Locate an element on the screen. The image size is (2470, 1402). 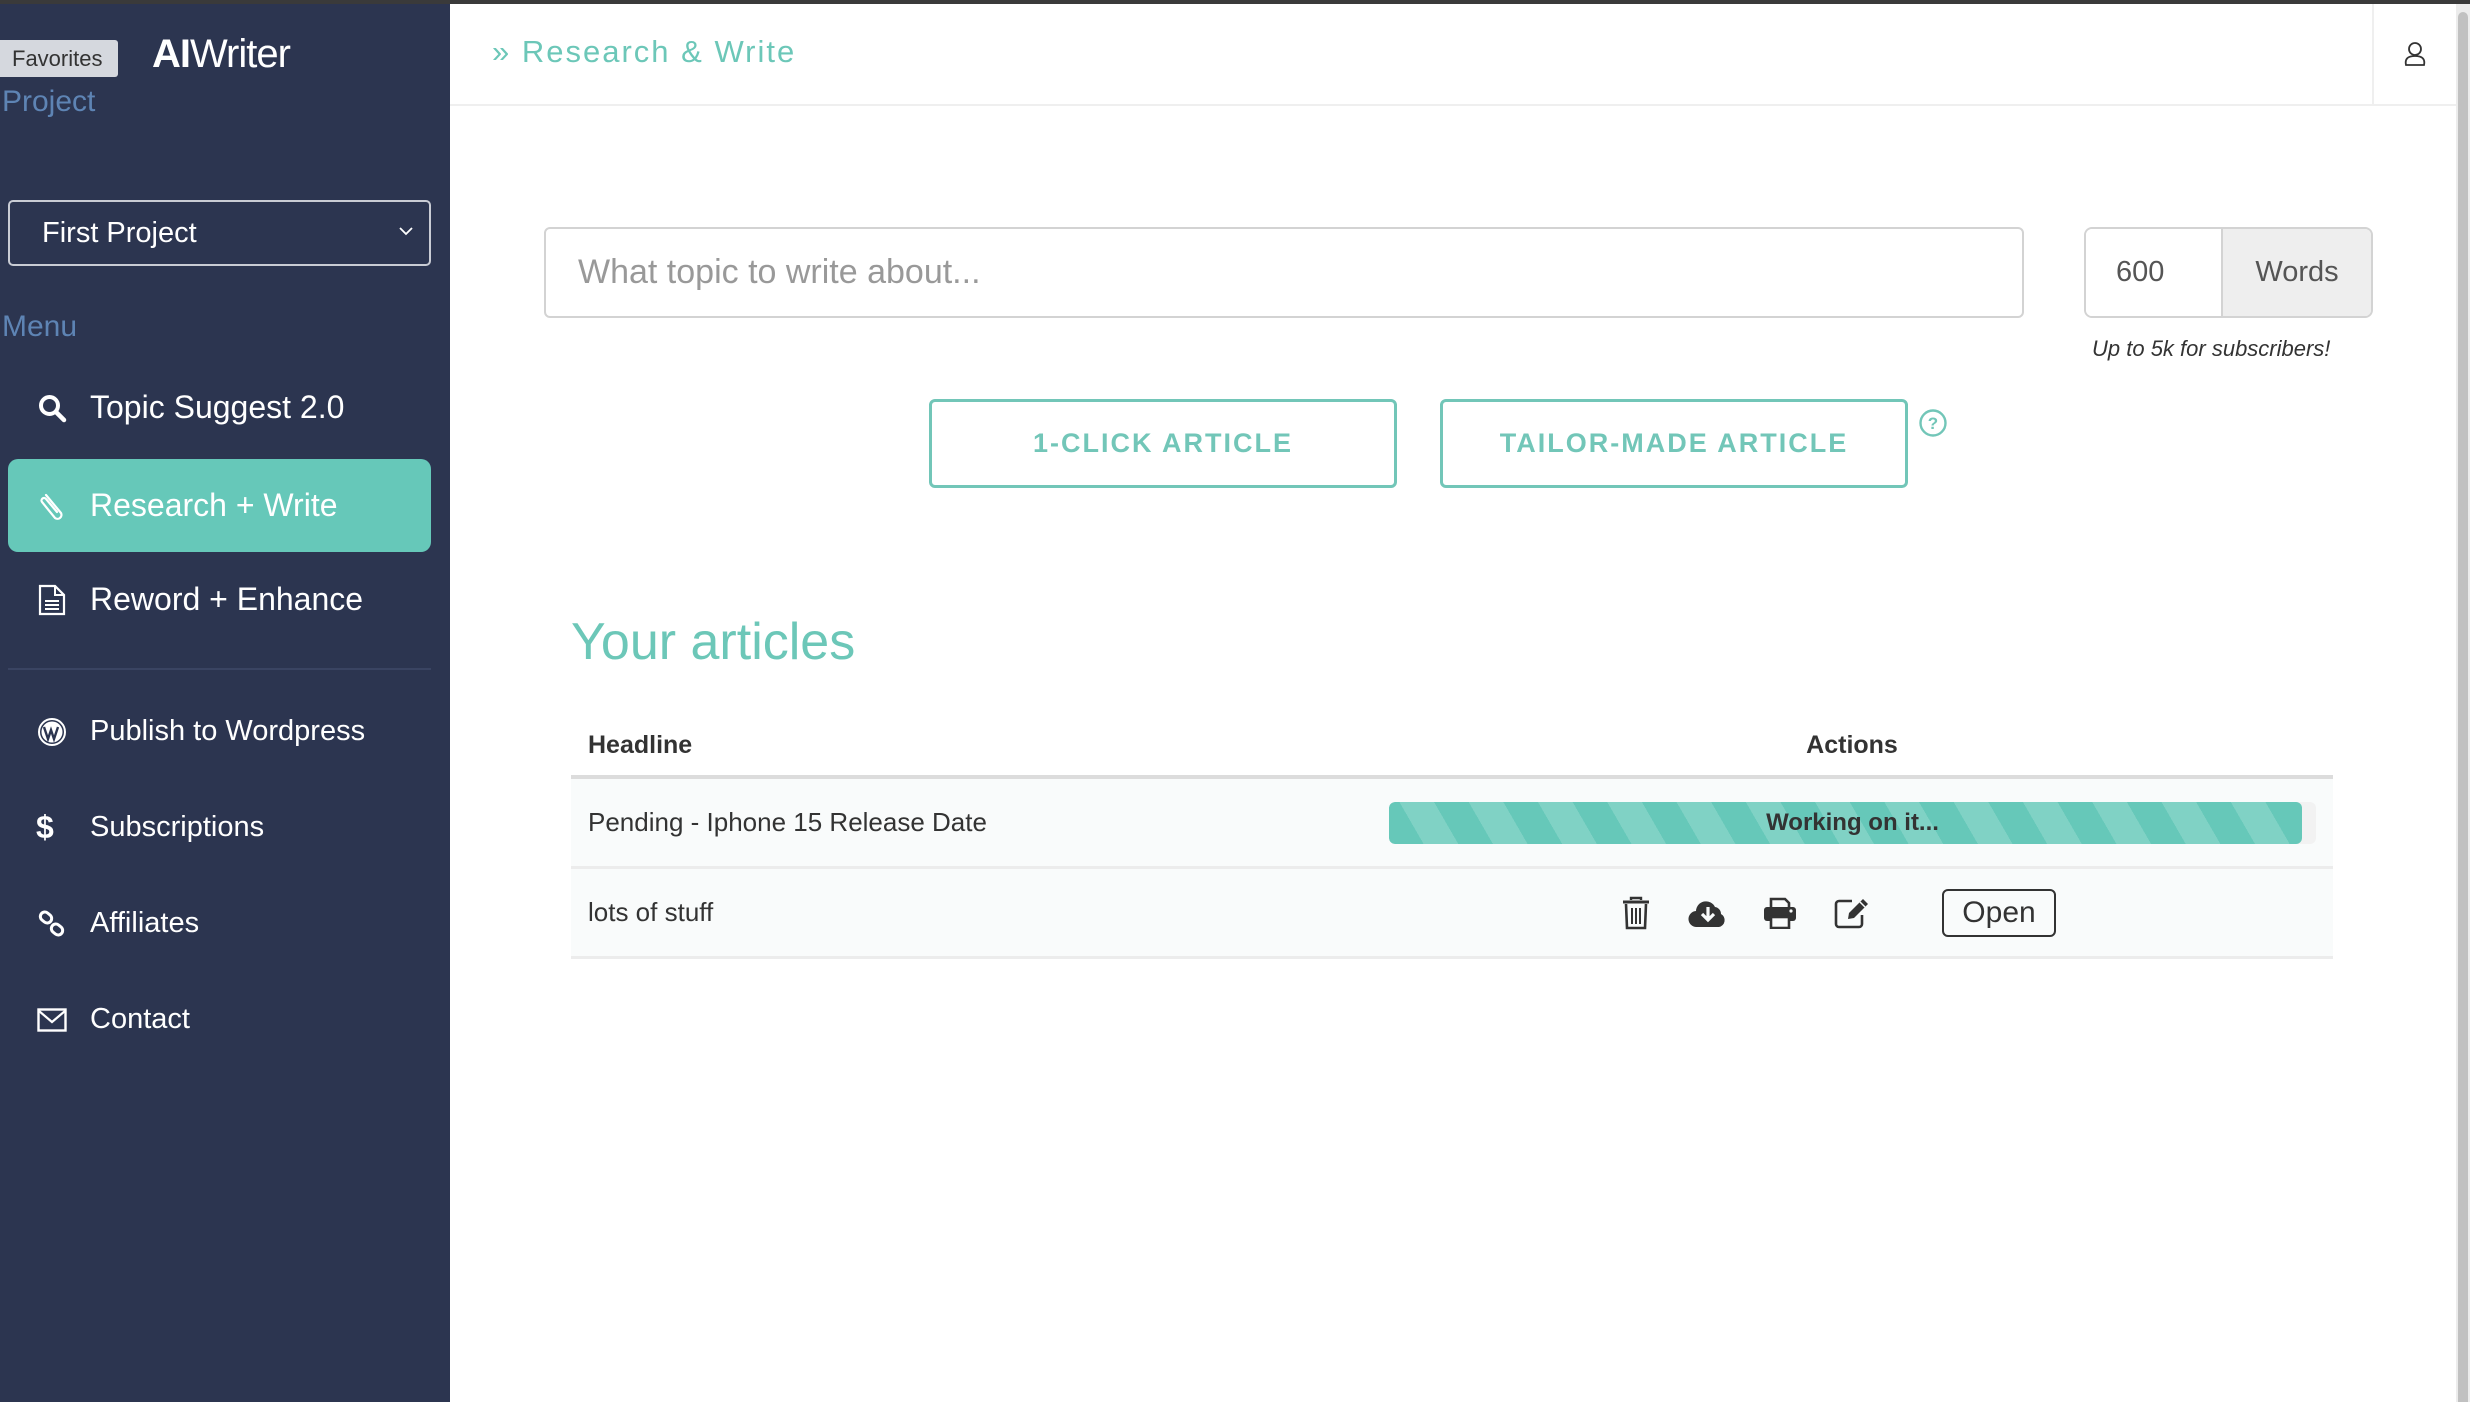
sidebar-item-subscriptions: $ Subscriptions is located at coordinates (219, 827).